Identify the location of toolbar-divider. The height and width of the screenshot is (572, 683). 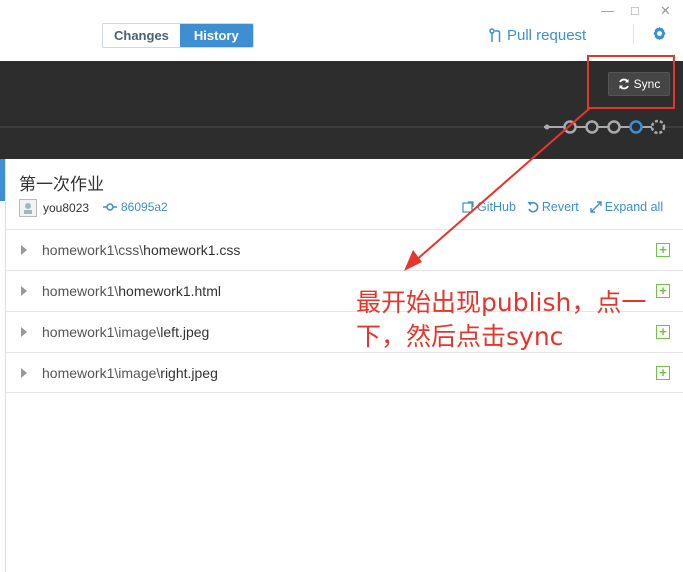
(633, 34).